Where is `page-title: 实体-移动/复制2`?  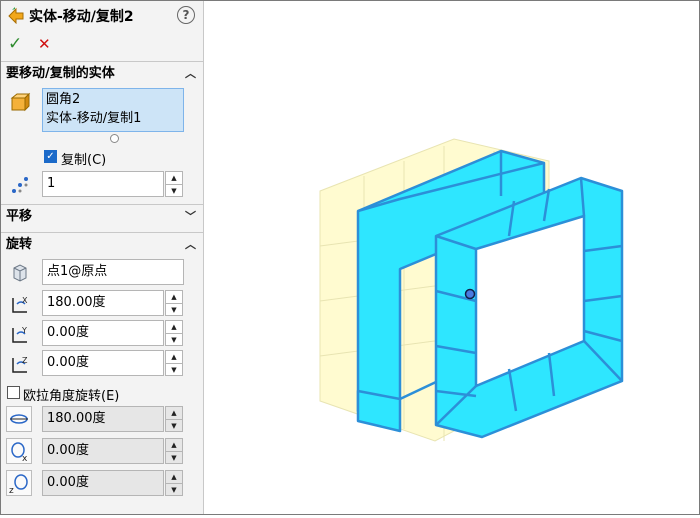 page-title: 实体-移动/复制2 is located at coordinates (81, 17).